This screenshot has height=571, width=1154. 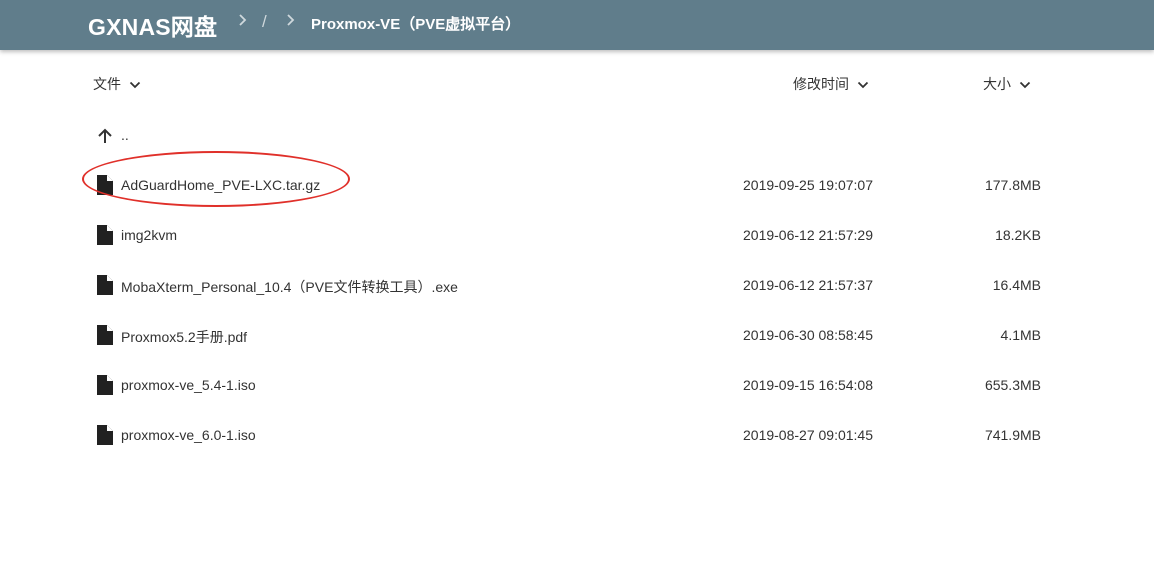 I want to click on parent-directory-row: .., so click(x=577, y=135).